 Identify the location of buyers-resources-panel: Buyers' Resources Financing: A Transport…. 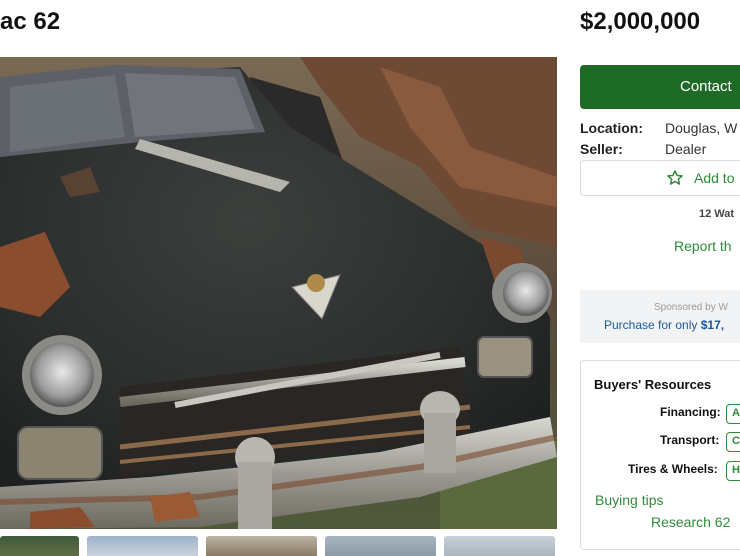
(660, 455).